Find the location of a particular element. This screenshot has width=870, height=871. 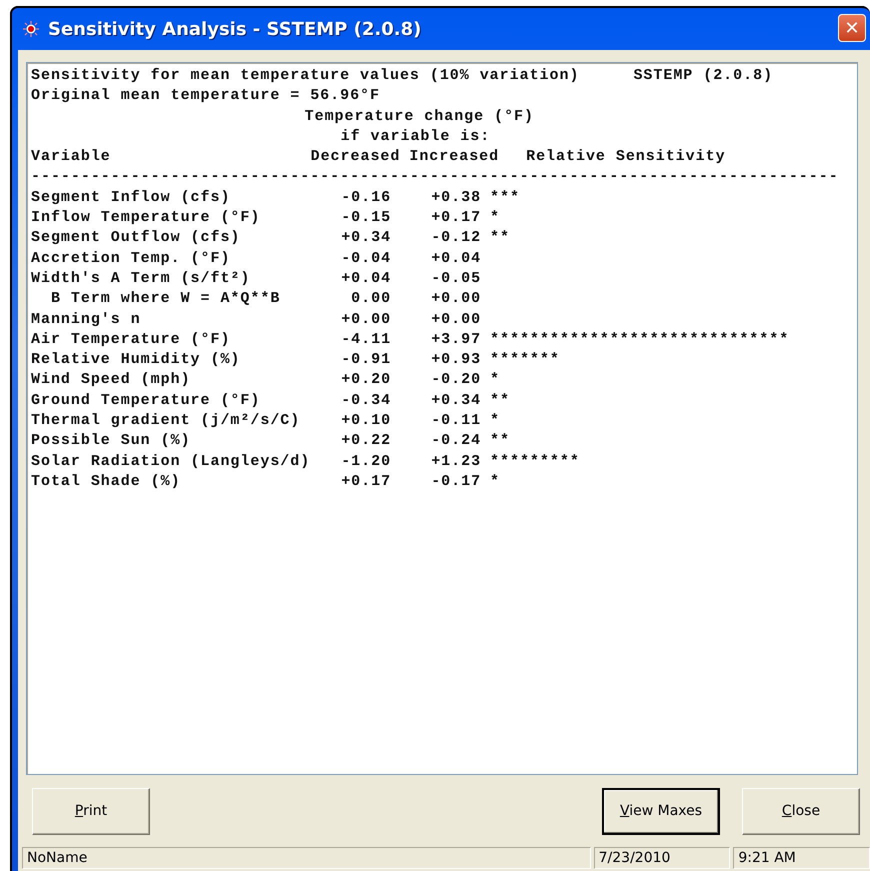

table-cell-text: -0.17 is located at coordinates (456, 482).